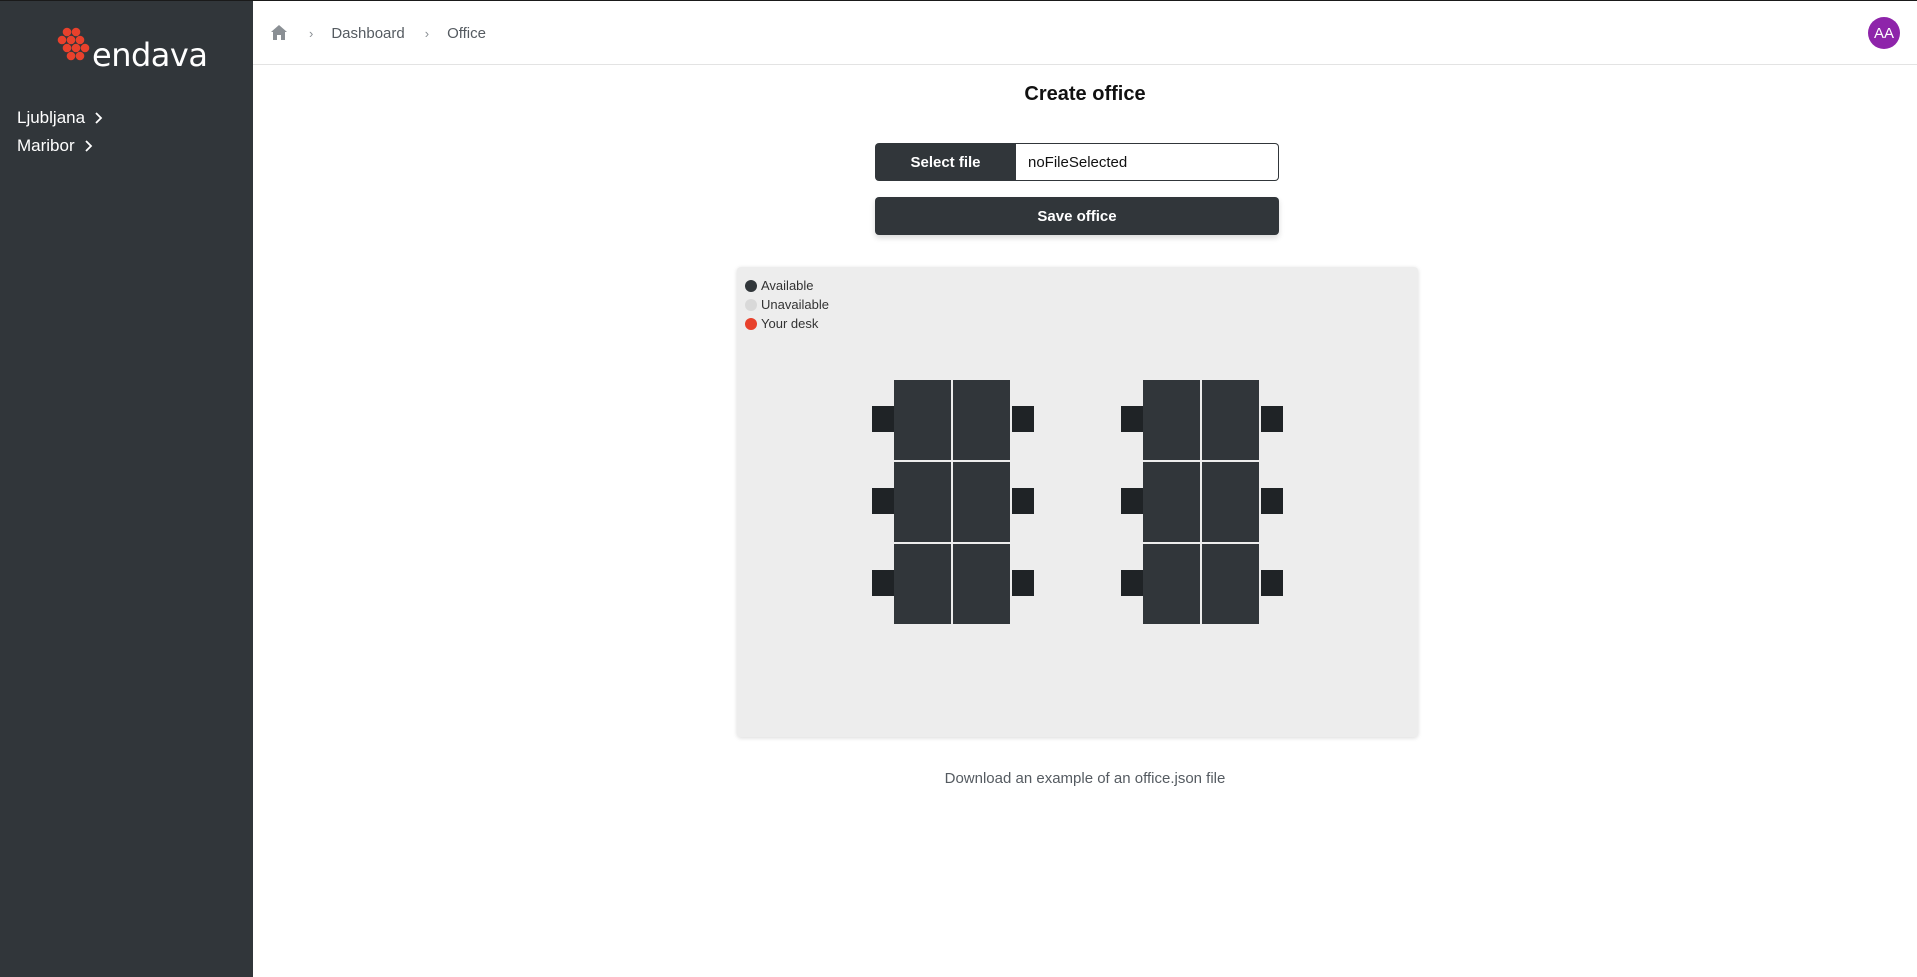 The image size is (1917, 977). I want to click on breadcrumb-dashboard: Dashboard, so click(367, 33).